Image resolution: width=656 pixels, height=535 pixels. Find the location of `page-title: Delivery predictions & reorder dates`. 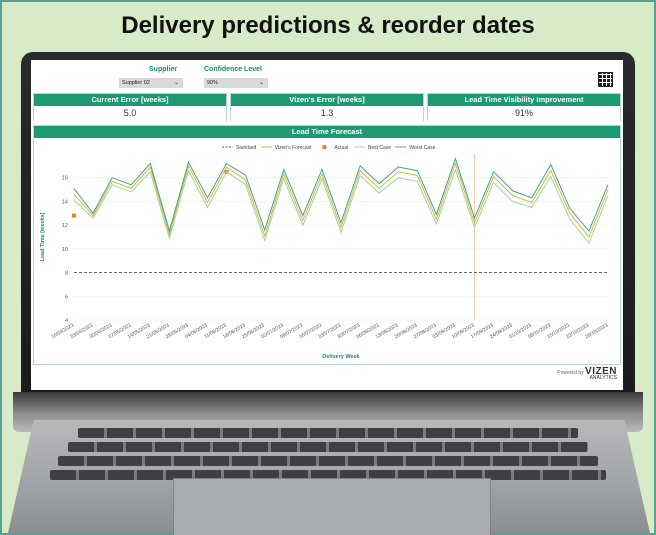

page-title: Delivery predictions & reorder dates is located at coordinates (328, 25).